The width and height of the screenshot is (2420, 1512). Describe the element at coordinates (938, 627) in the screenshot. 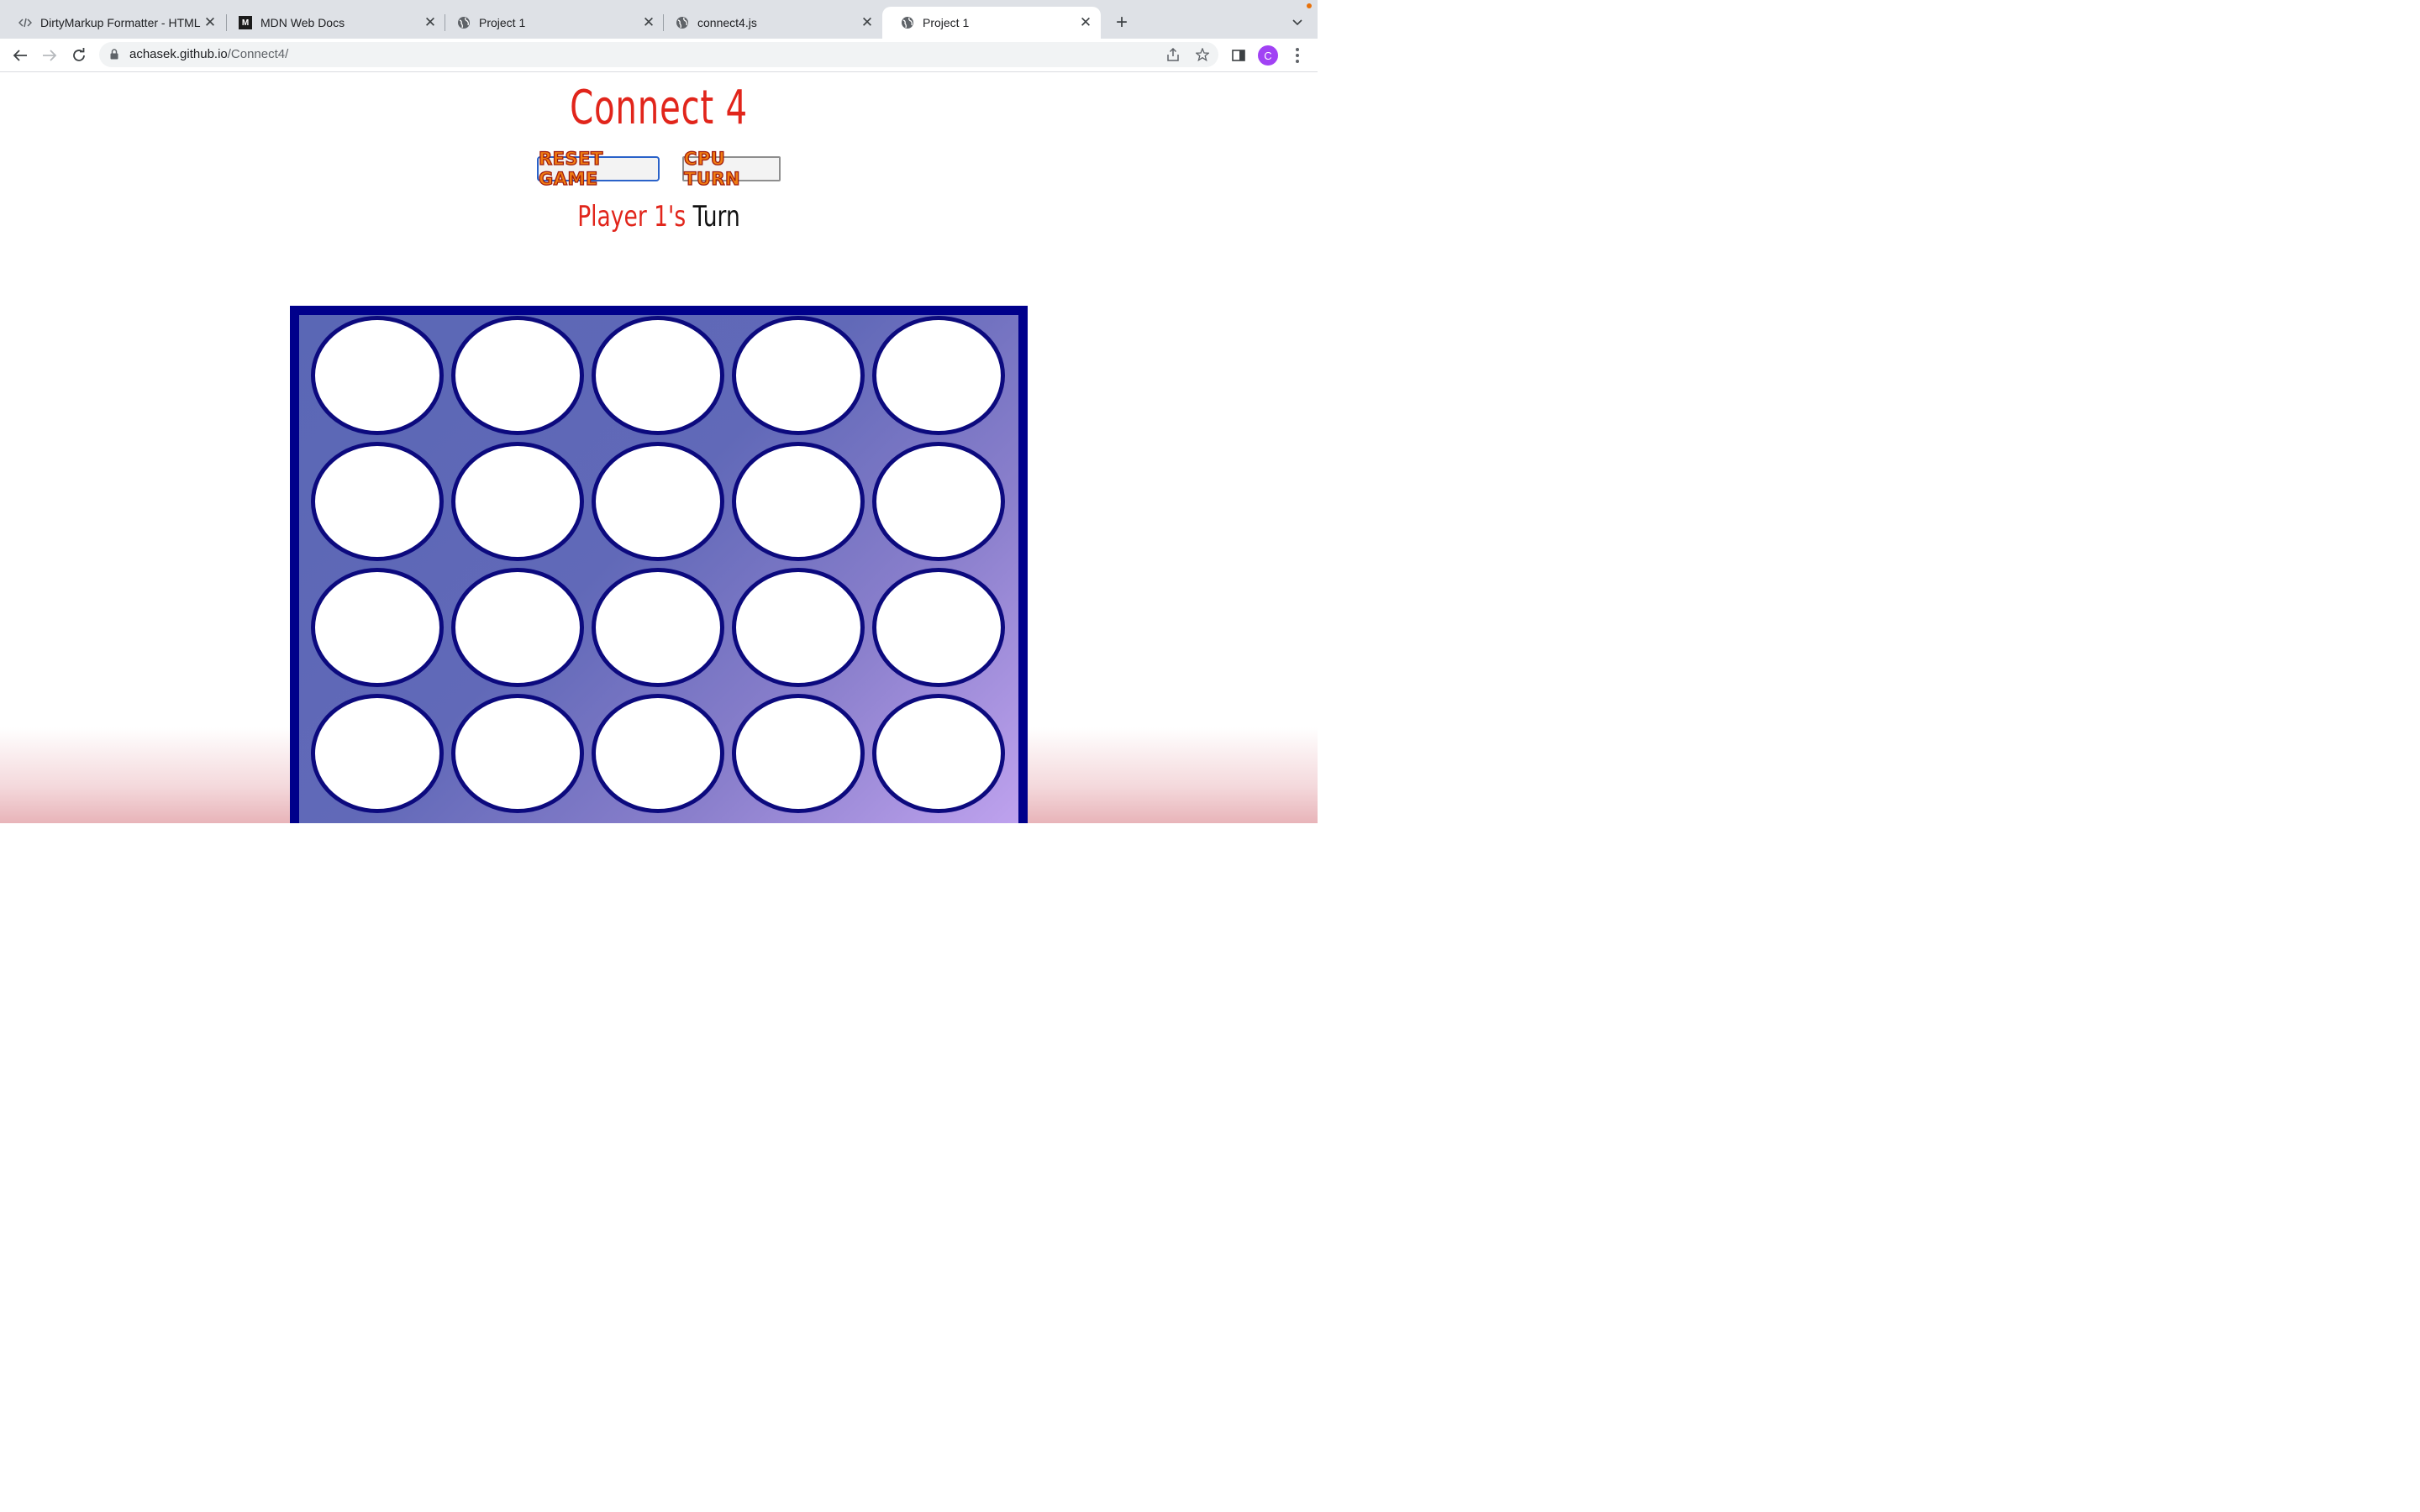

I see `board-slot-r3-c5` at that location.